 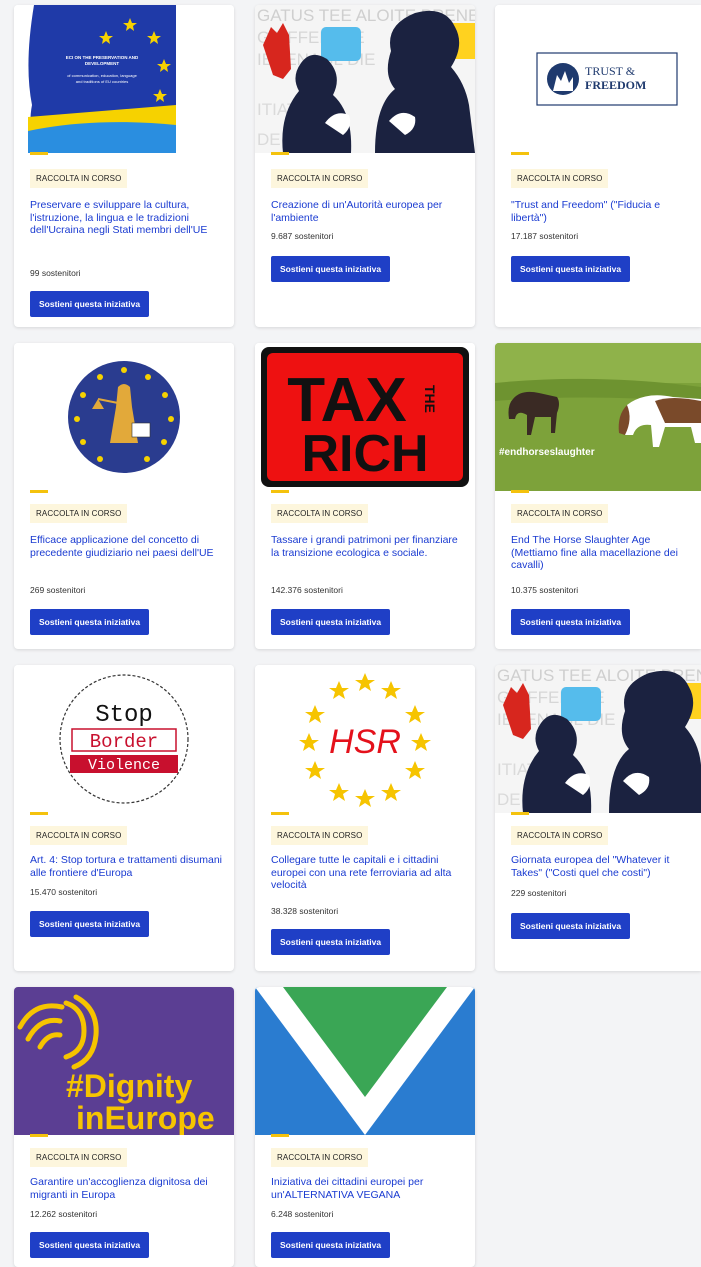 I want to click on image-text: #endhorseslaughter, so click(x=547, y=452).